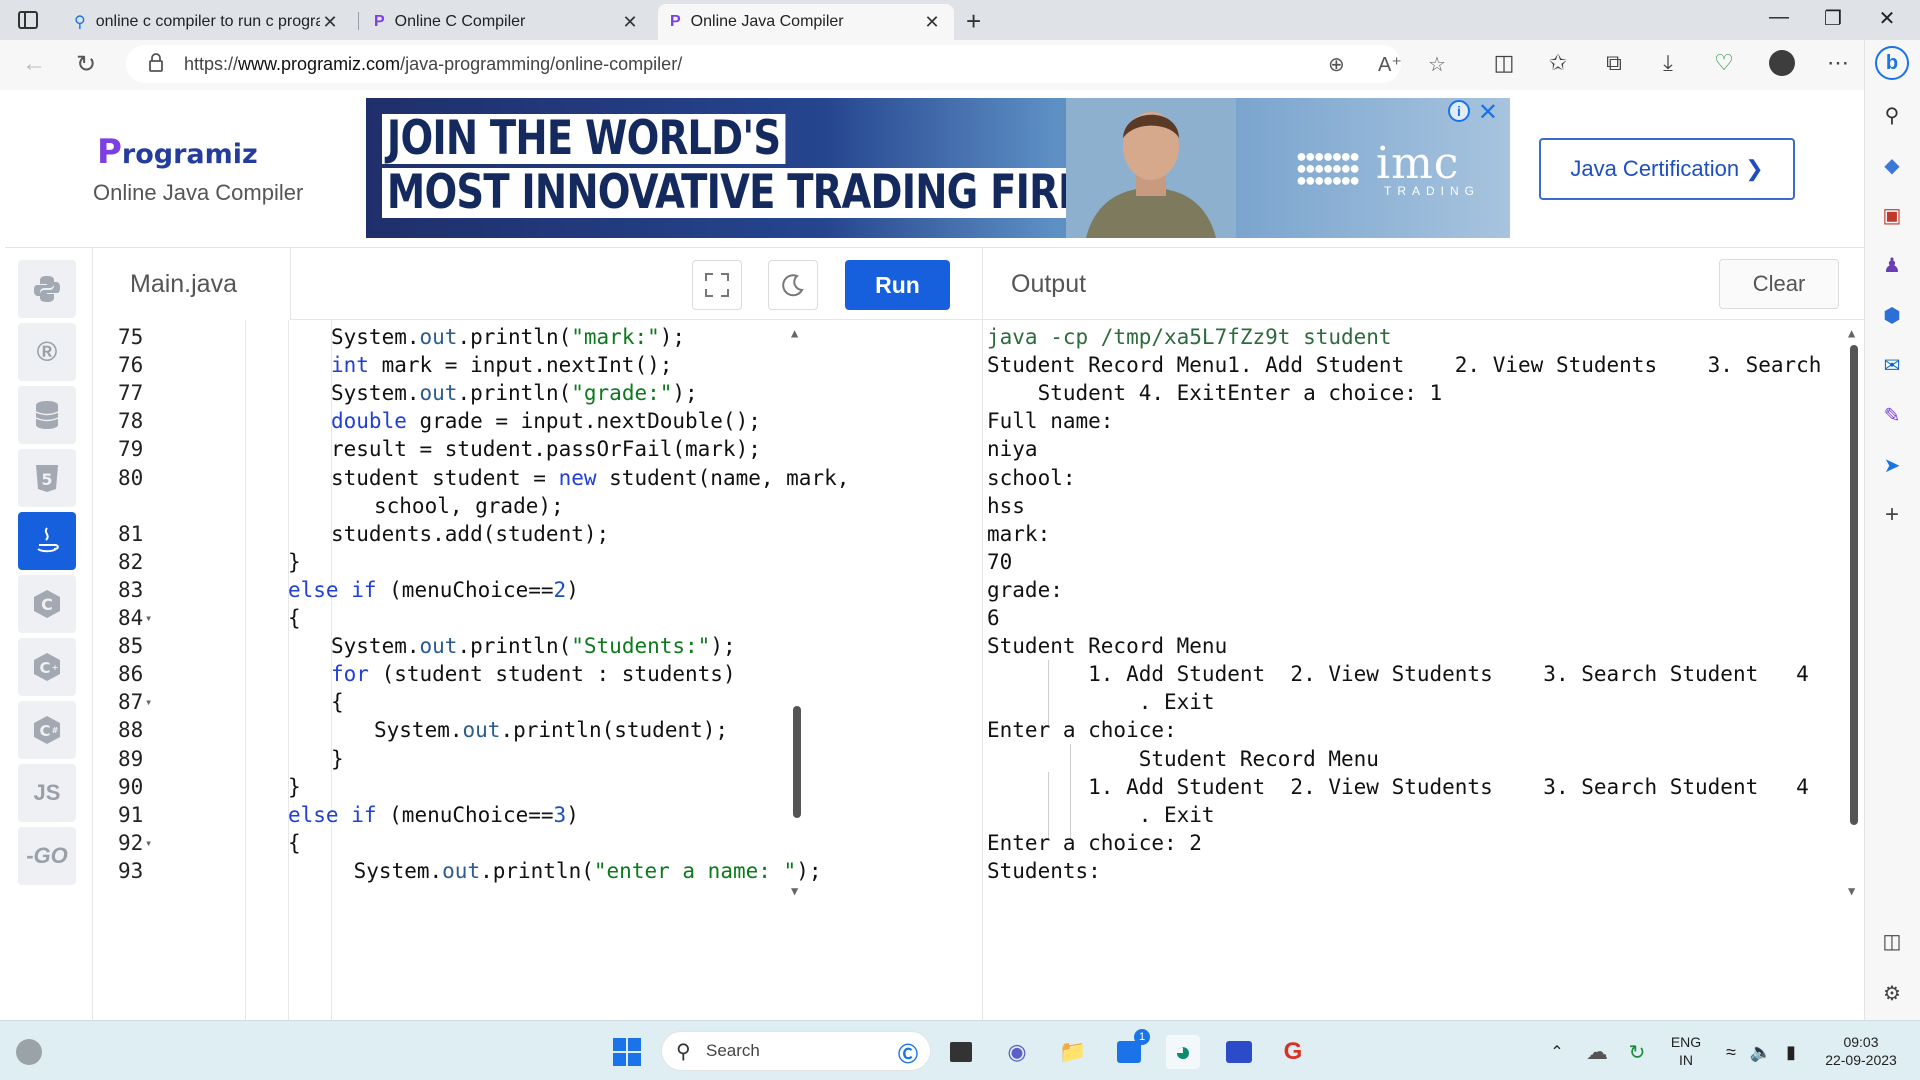  What do you see at coordinates (793, 285) in the screenshot?
I see `dark-mode-moon-icon` at bounding box center [793, 285].